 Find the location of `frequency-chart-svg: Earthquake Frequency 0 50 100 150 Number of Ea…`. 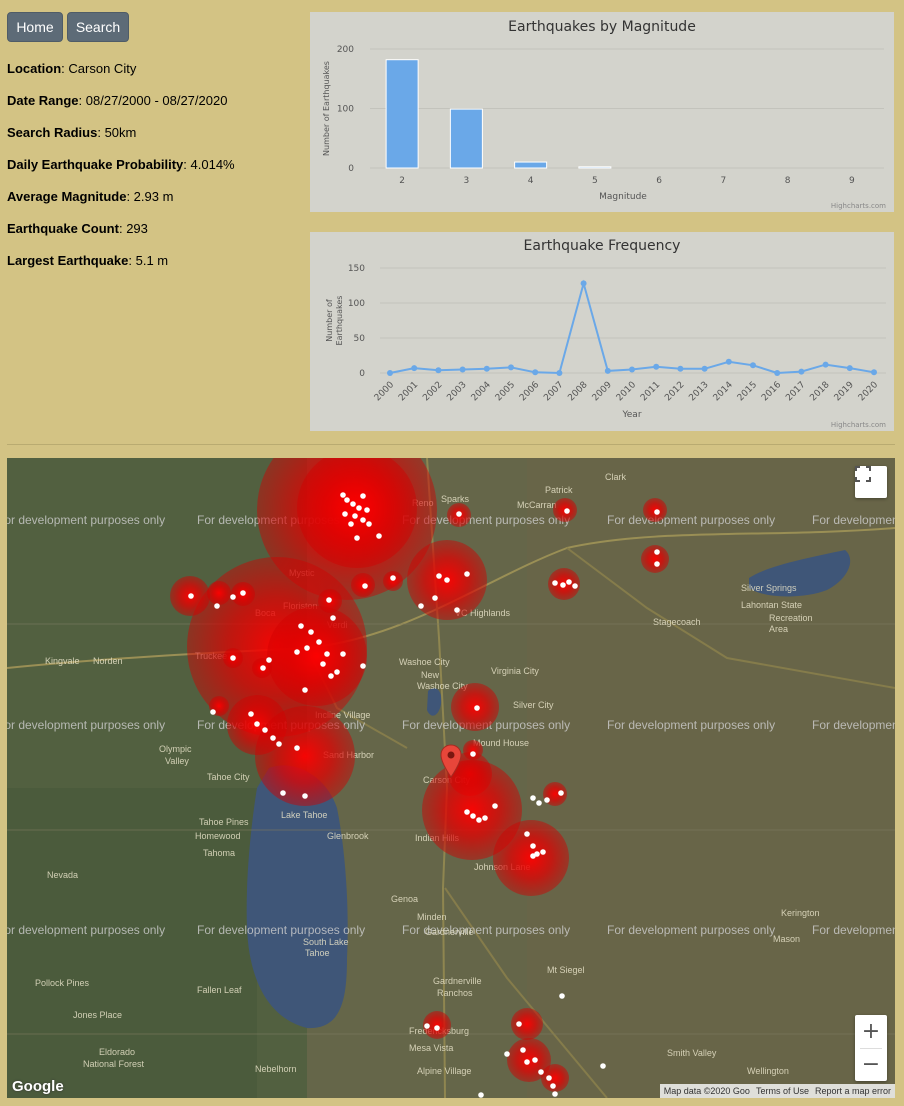

frequency-chart-svg: Earthquake Frequency 0 50 100 150 Number of Ea… is located at coordinates (605, 333).